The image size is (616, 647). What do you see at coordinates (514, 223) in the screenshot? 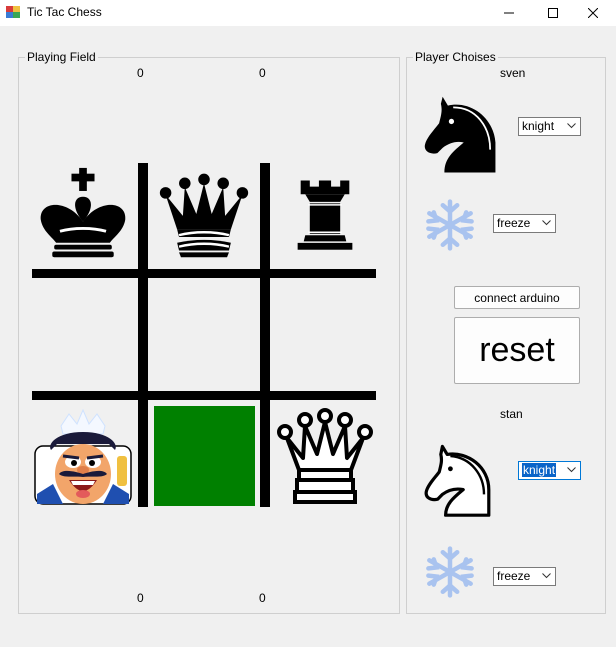
I see `player1-power-value: freeze` at bounding box center [514, 223].